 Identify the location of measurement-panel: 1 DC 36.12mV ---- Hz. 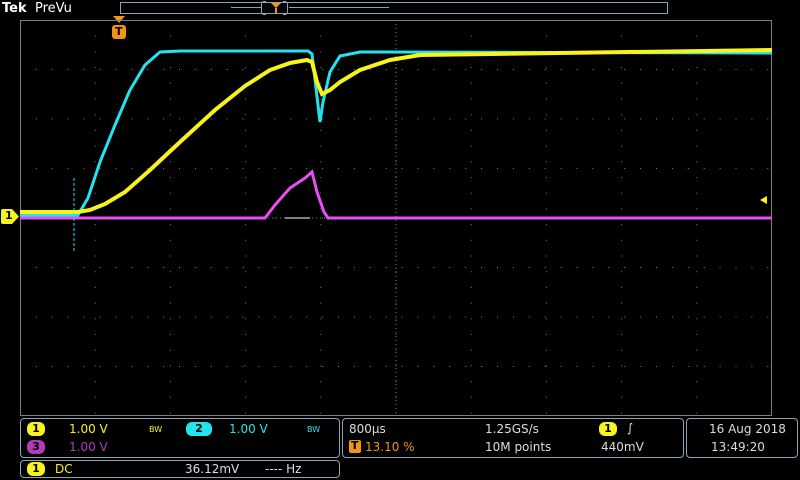
(180, 469).